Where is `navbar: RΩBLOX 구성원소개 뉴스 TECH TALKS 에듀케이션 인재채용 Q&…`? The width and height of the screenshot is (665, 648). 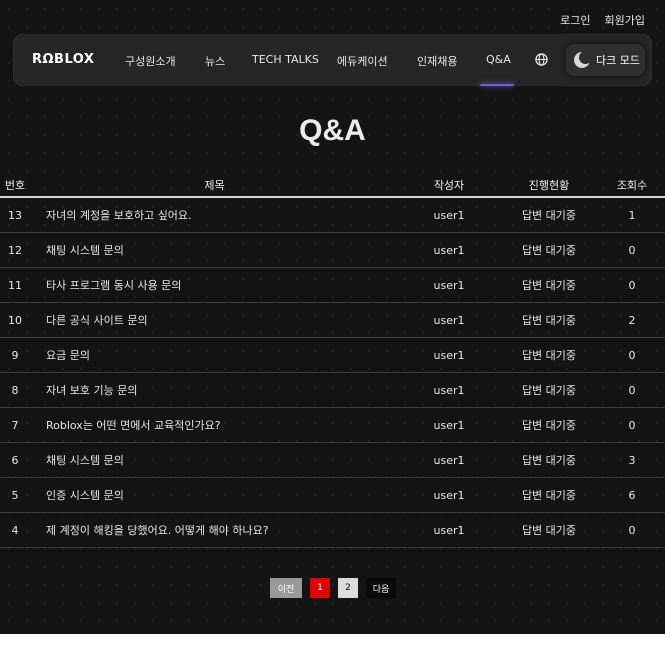 navbar: RΩBLOX 구성원소개 뉴스 TECH TALKS 에듀케이션 인재채용 Q&… is located at coordinates (332, 60).